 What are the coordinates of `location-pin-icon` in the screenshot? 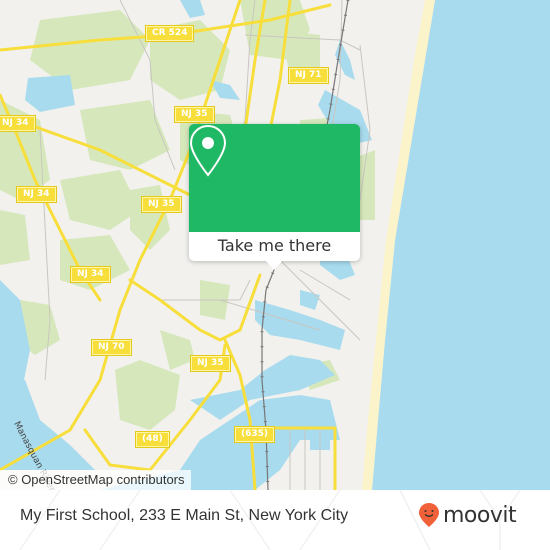 It's located at (208, 150).